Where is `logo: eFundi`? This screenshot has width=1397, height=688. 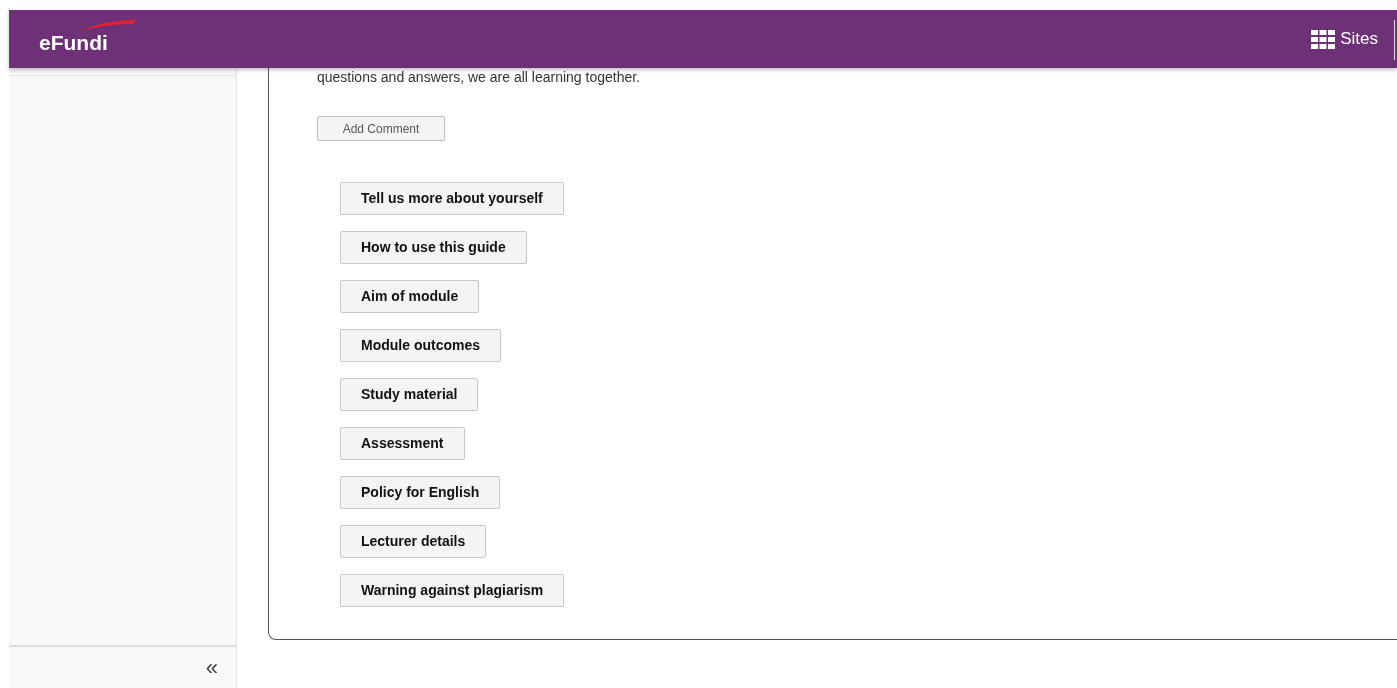 logo: eFundi is located at coordinates (73, 42).